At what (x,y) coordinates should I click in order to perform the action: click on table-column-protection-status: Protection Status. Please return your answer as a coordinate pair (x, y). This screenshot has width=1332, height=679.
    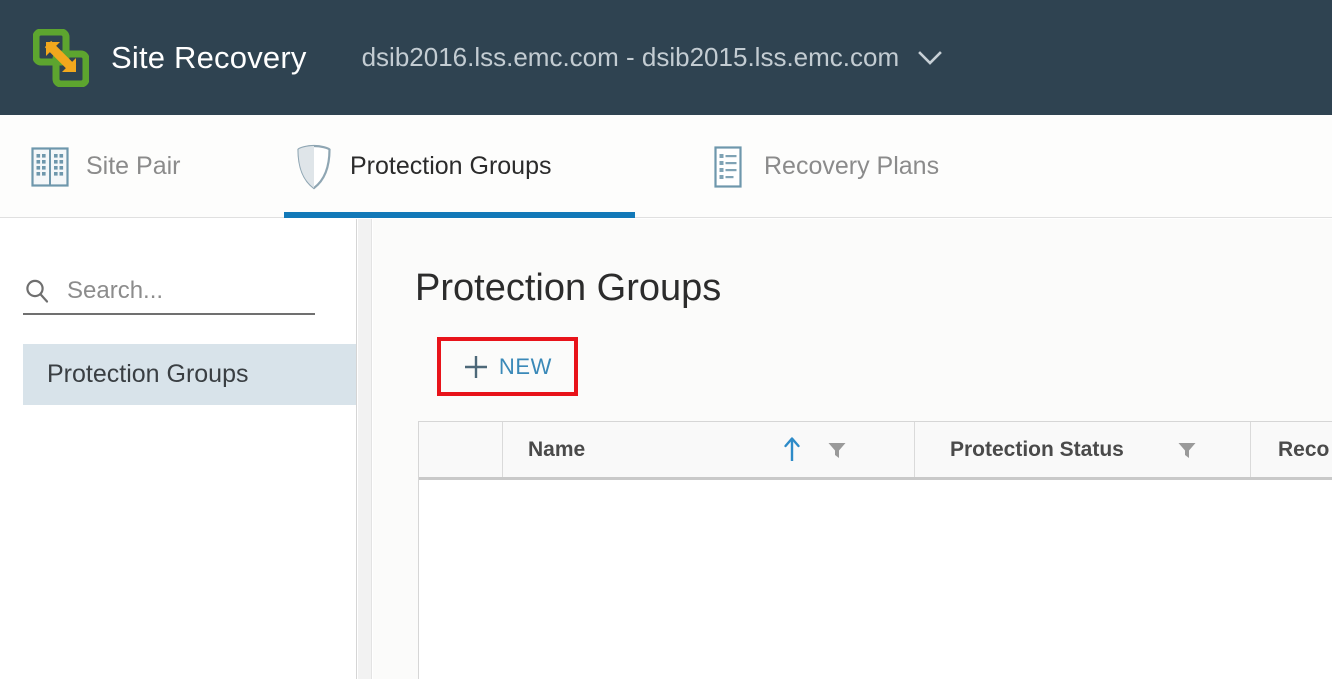
    Looking at the image, I should click on (1083, 449).